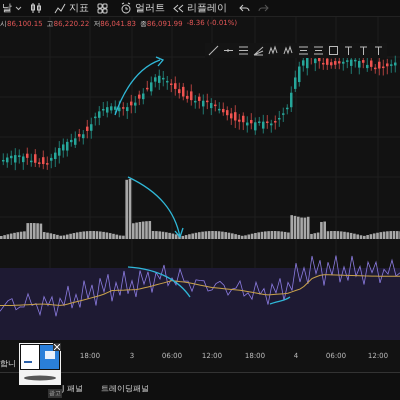 The height and width of the screenshot is (400, 400). What do you see at coordinates (57, 347) in the screenshot?
I see `close-icon` at bounding box center [57, 347].